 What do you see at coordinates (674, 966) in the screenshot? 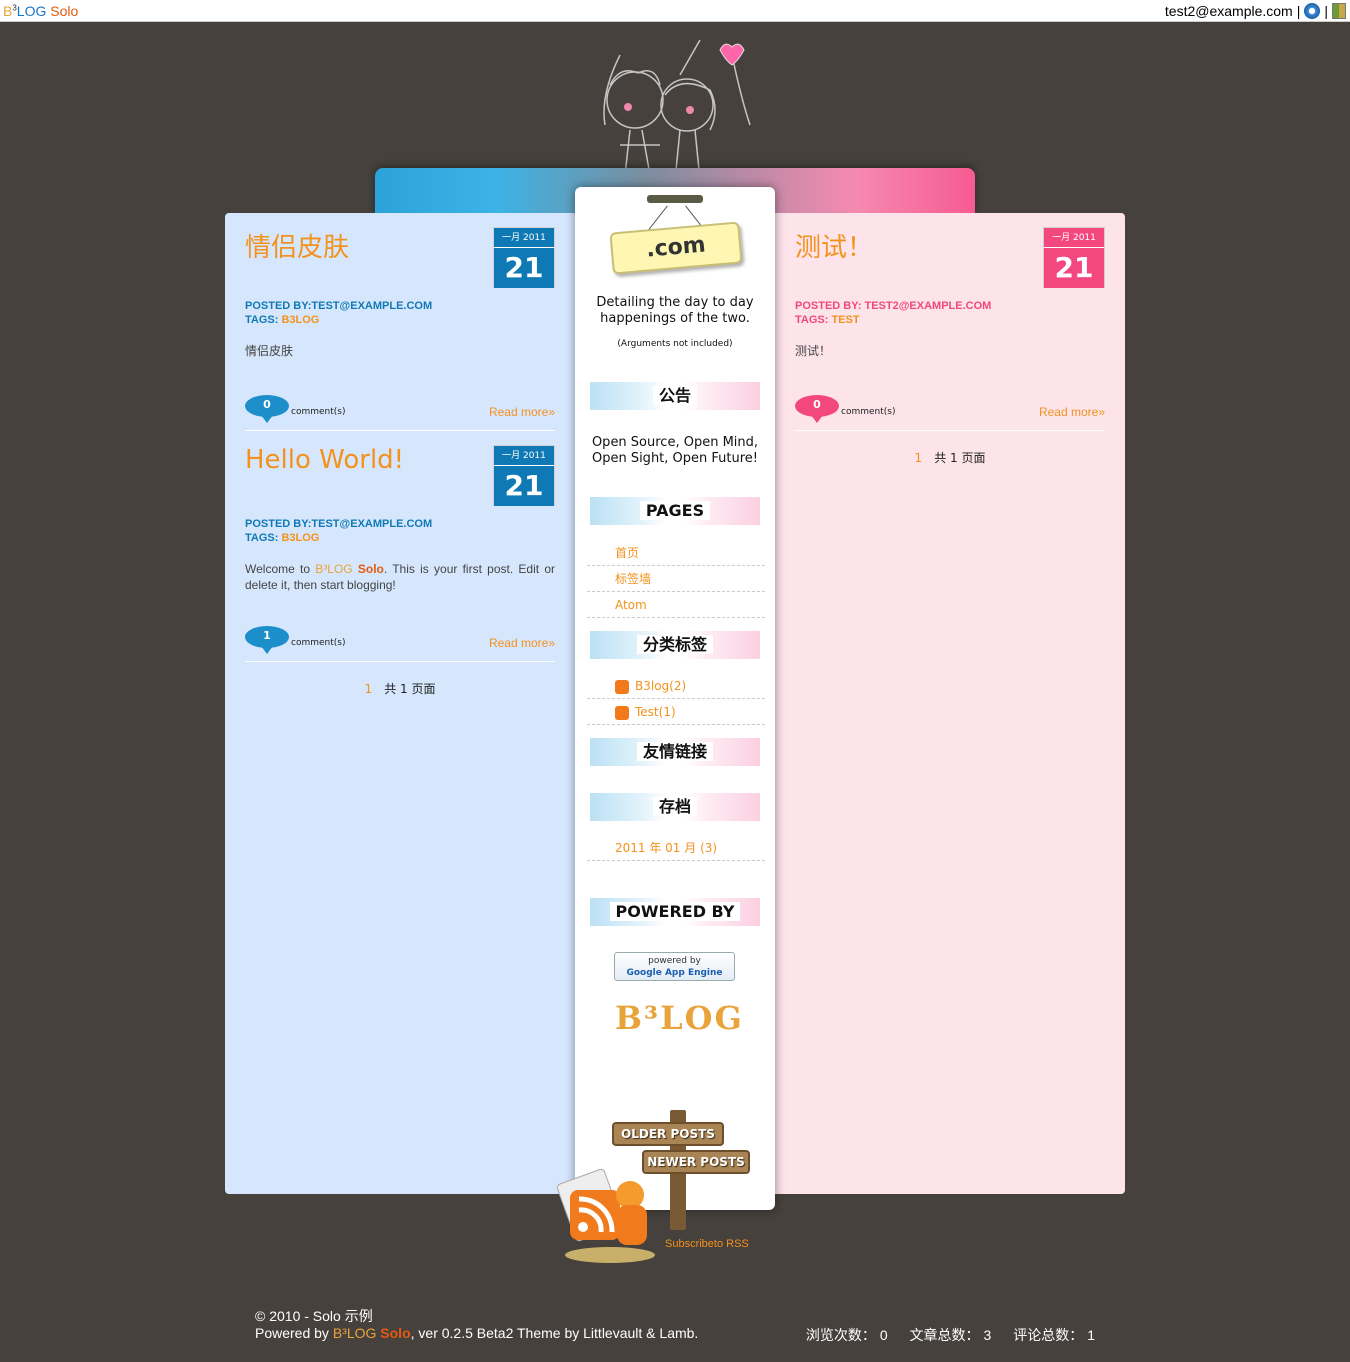
I see `google-app-engine-badge: powered by Google App Engine` at bounding box center [674, 966].